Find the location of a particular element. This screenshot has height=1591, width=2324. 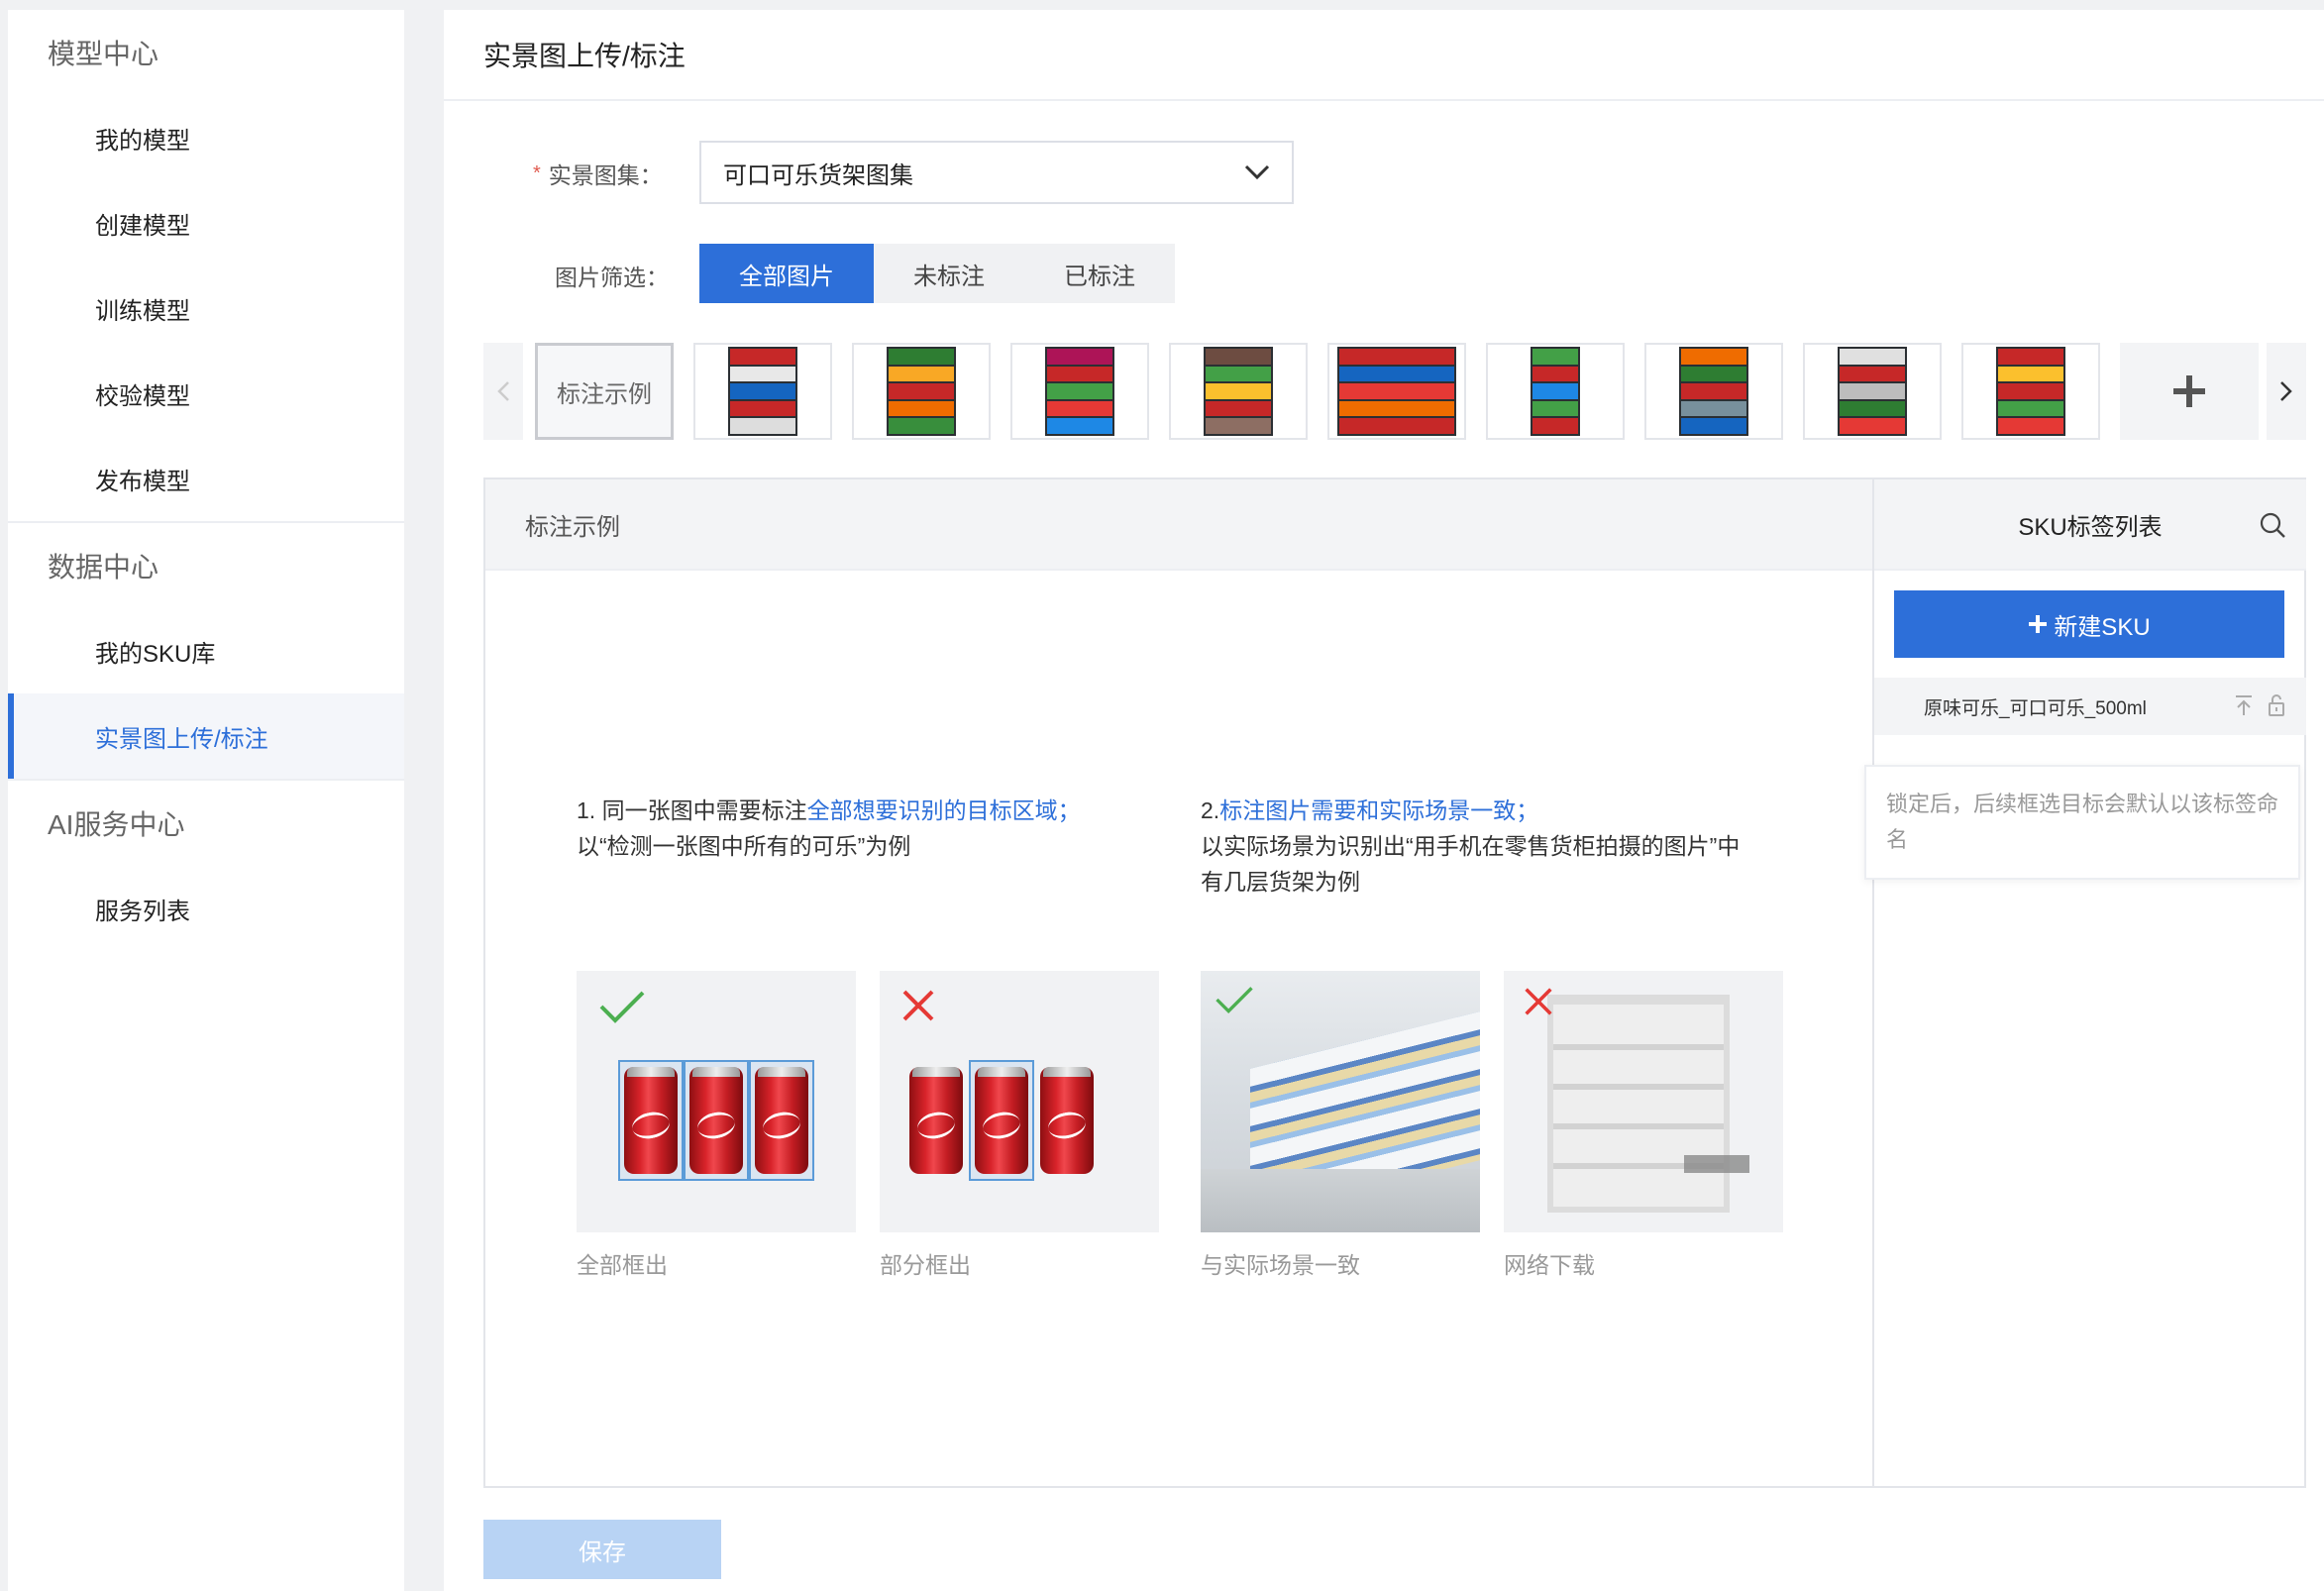

example-caption: 全部框出 is located at coordinates (622, 1265).